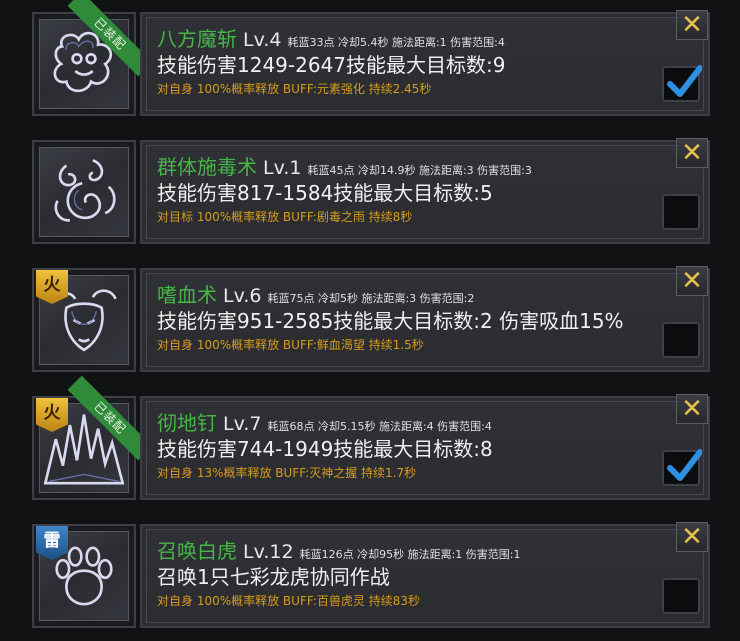 The image size is (740, 641). I want to click on skill-name: 八方魔斩, so click(197, 39).